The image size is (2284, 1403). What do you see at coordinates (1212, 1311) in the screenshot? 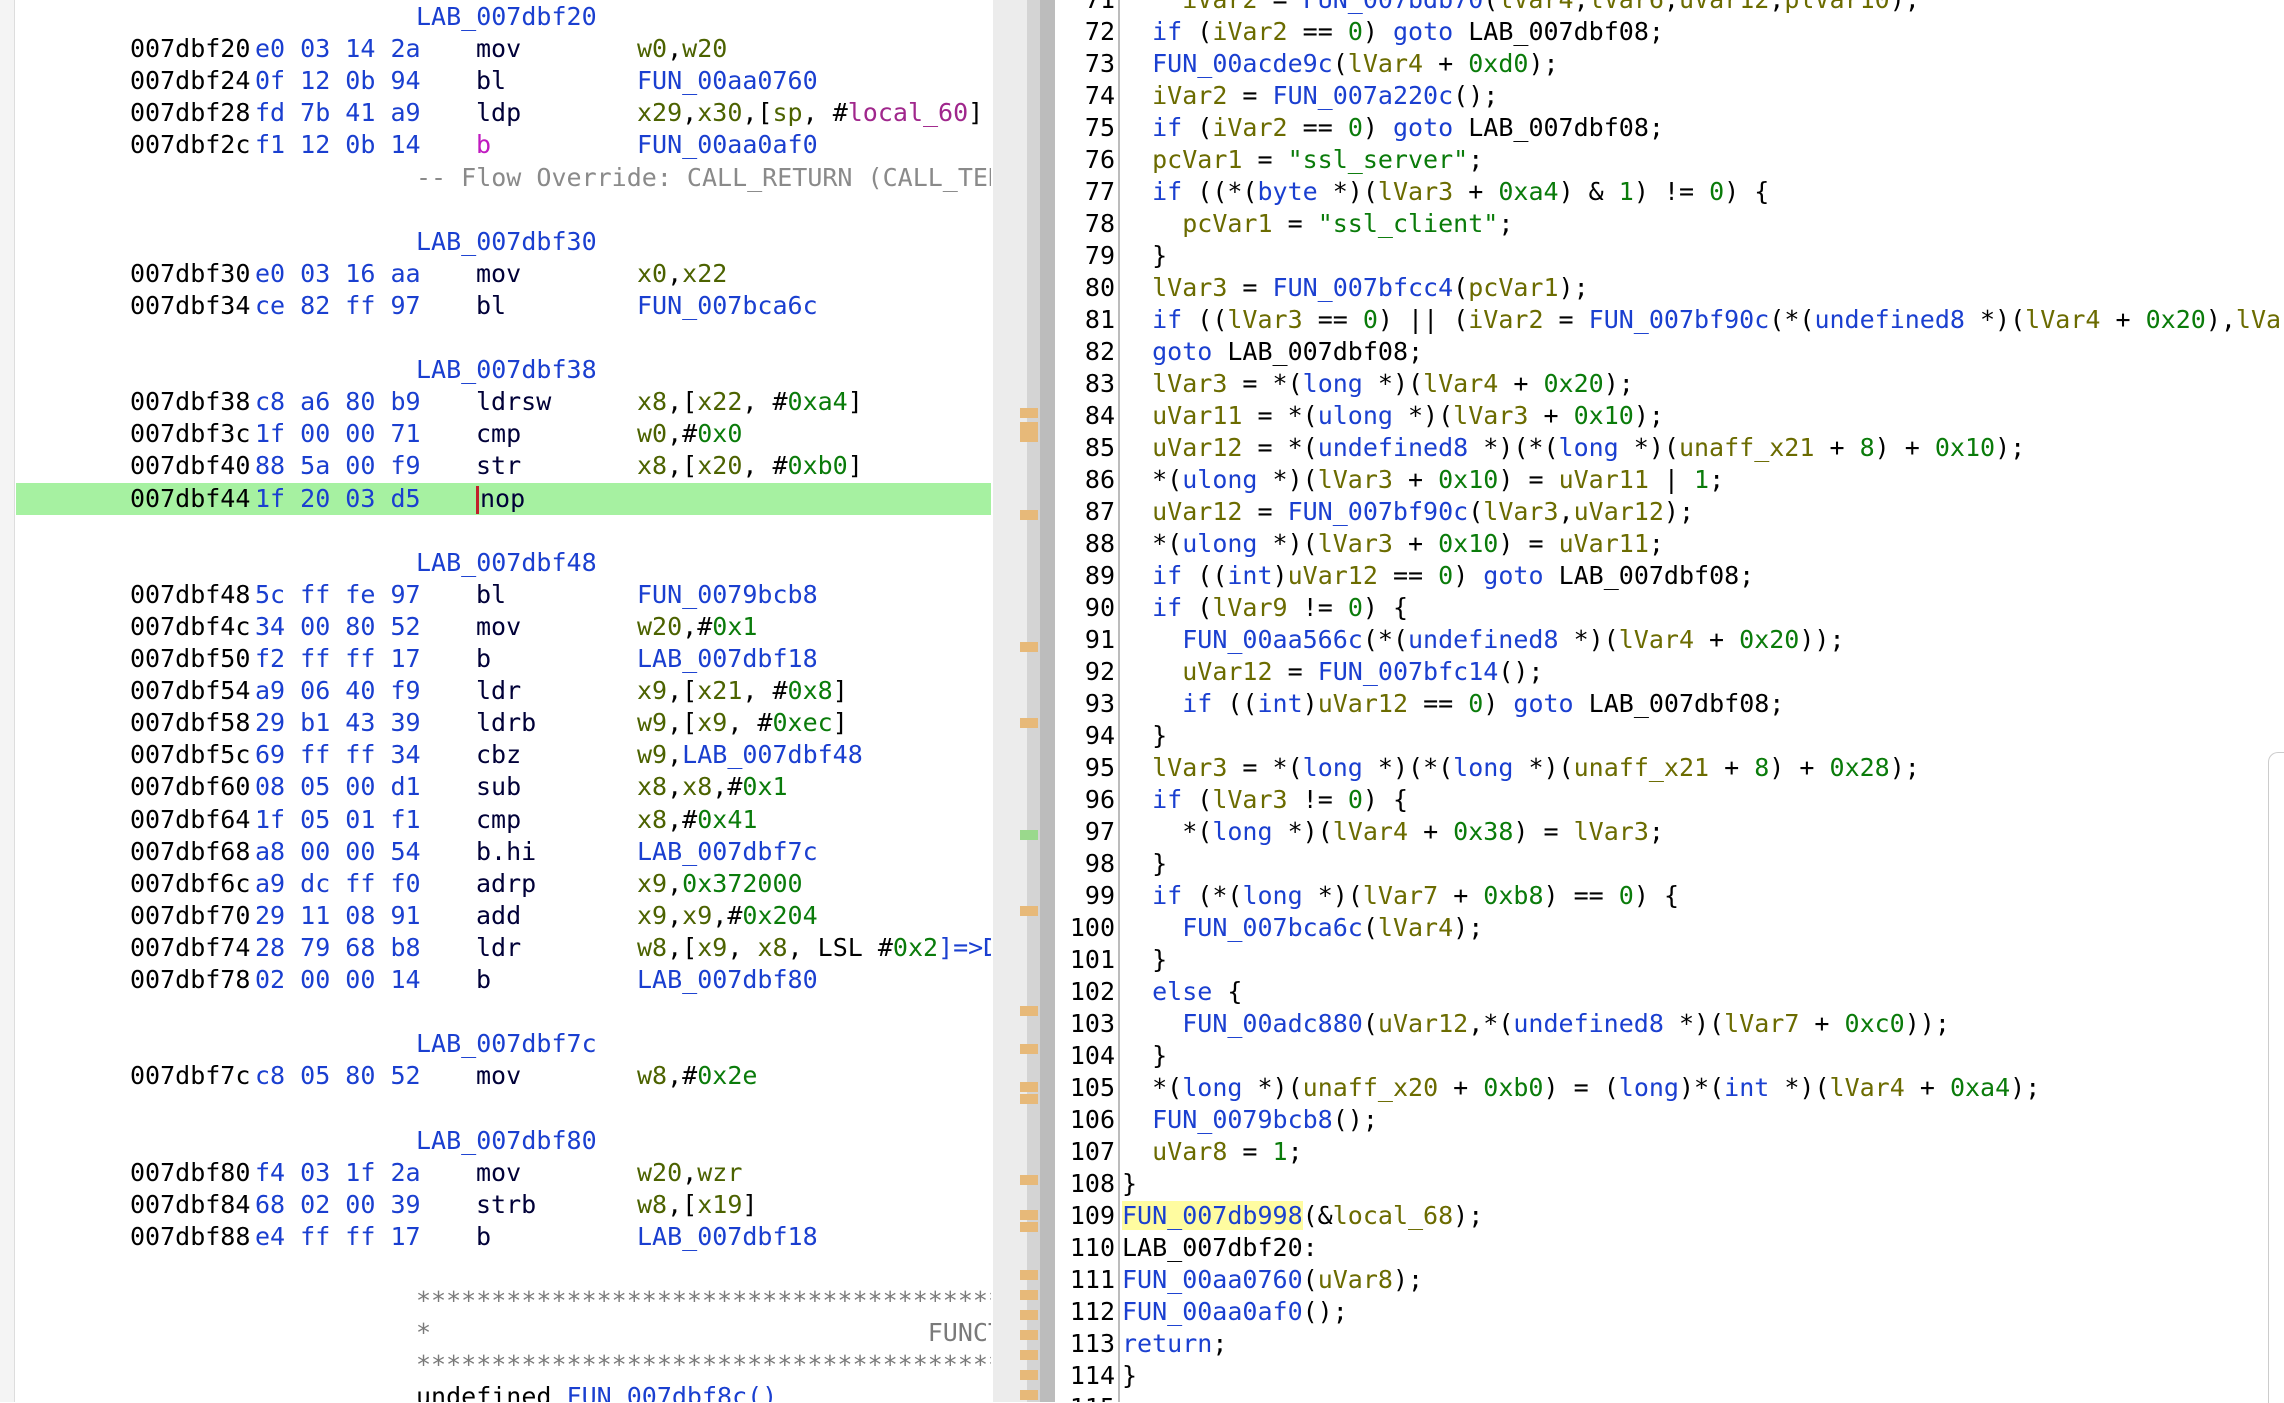
I see `function-reference: FUN_00aa0af0` at bounding box center [1212, 1311].